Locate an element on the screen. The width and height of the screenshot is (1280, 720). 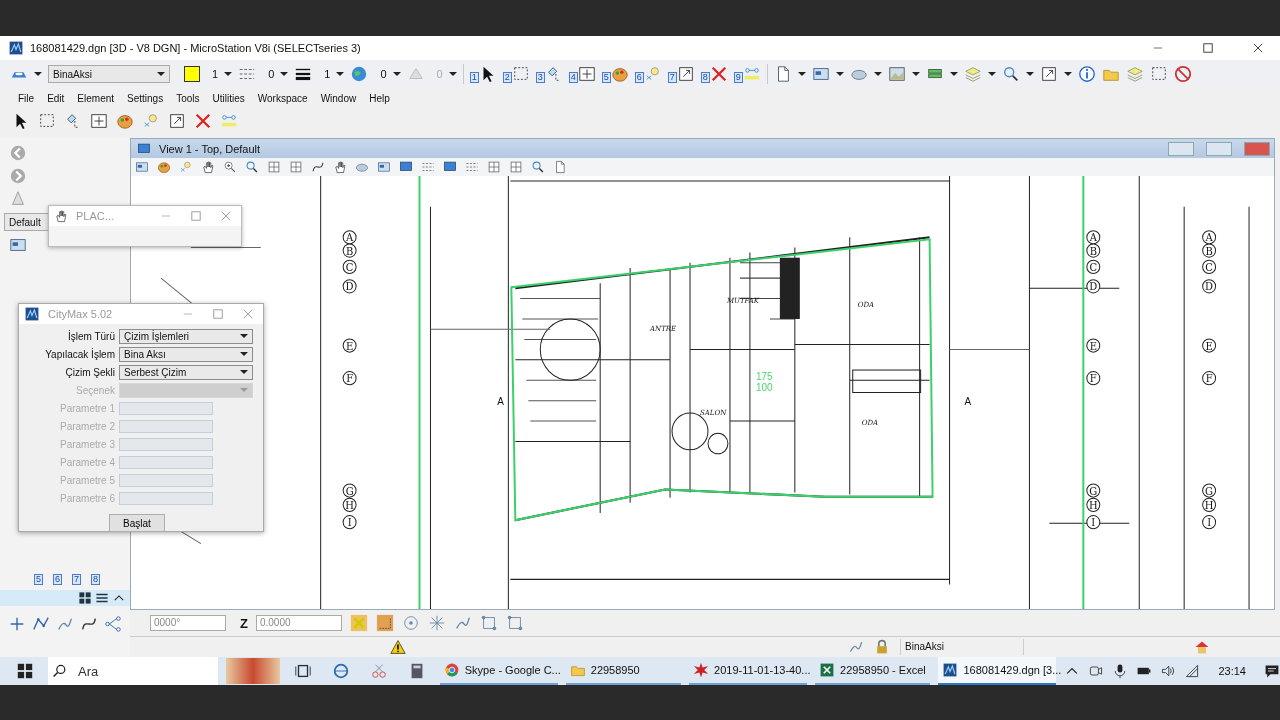
menu-item: Element is located at coordinates (96, 98).